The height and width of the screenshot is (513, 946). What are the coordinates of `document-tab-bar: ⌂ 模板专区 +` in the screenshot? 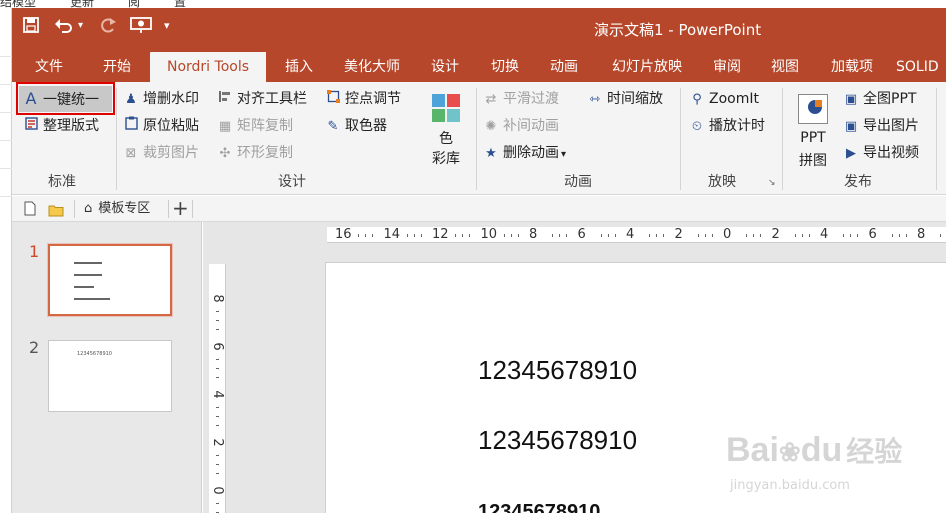 It's located at (479, 209).